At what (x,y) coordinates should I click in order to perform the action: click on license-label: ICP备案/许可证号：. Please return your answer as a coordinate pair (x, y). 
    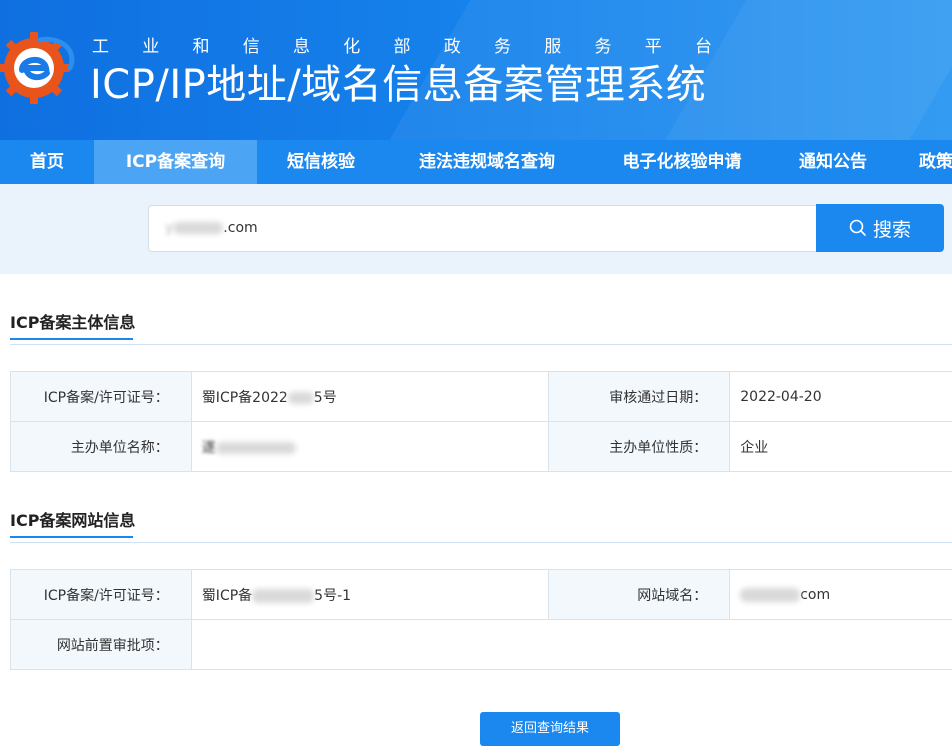
    Looking at the image, I should click on (101, 396).